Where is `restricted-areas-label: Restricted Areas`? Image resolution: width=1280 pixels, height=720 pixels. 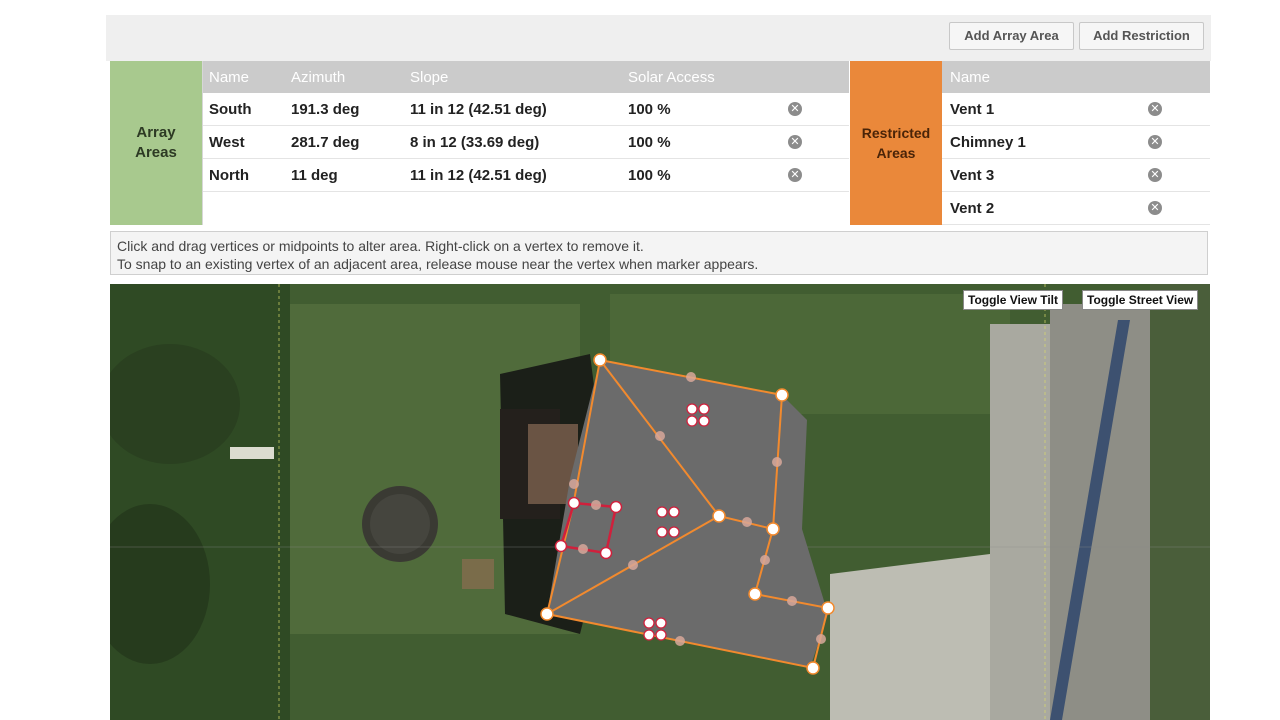
restricted-areas-label: Restricted Areas is located at coordinates (896, 143).